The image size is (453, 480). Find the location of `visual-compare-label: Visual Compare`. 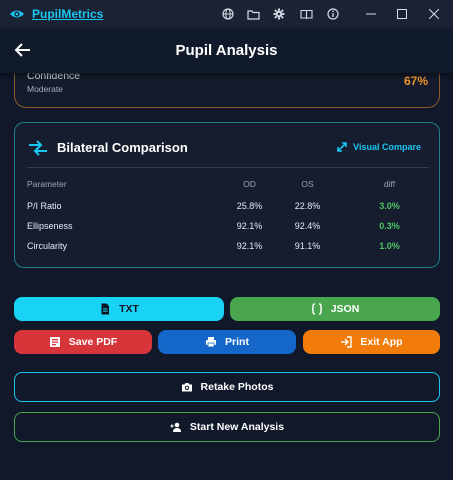

visual-compare-label: Visual Compare is located at coordinates (387, 147).